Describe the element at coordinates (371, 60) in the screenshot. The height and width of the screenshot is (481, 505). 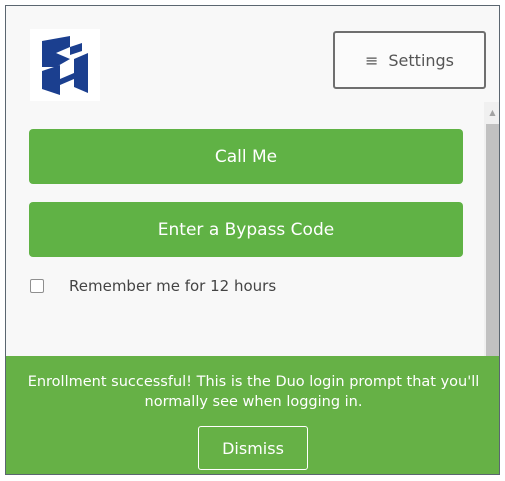
I see `hamburger-menu-icon: ≡` at that location.